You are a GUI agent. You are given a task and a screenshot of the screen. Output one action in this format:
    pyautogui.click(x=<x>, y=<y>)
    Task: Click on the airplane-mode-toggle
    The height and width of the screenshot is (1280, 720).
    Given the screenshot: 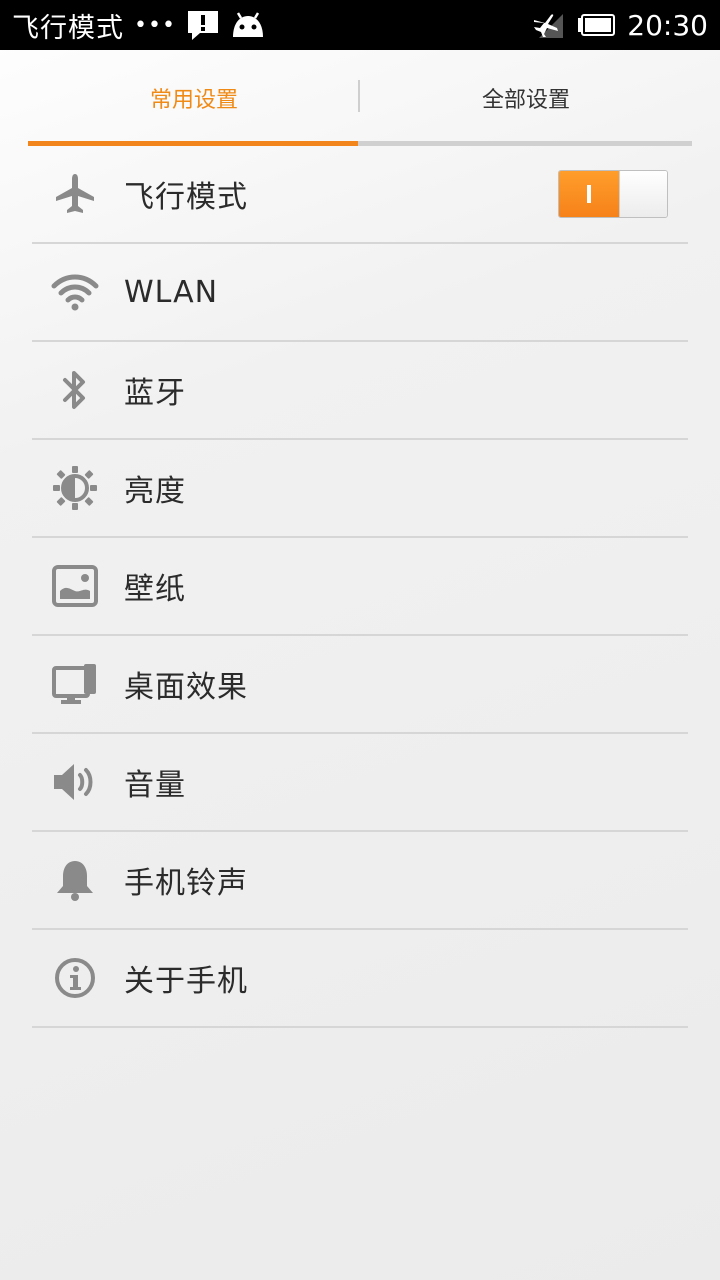 What is the action you would take?
    pyautogui.click(x=613, y=194)
    